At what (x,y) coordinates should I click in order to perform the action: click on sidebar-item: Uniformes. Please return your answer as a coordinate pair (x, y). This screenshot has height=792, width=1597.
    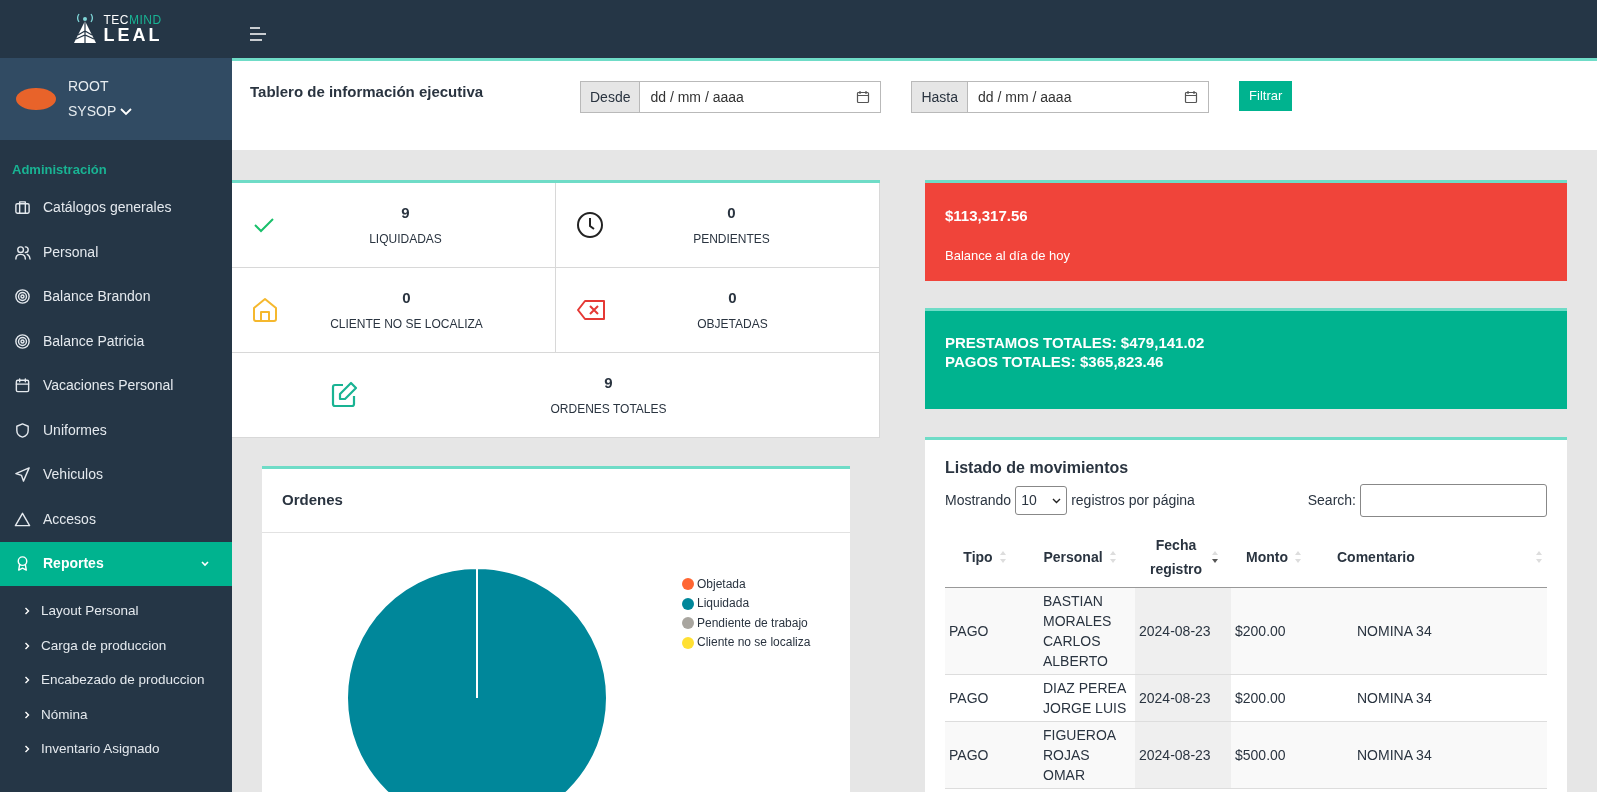
    Looking at the image, I should click on (116, 430).